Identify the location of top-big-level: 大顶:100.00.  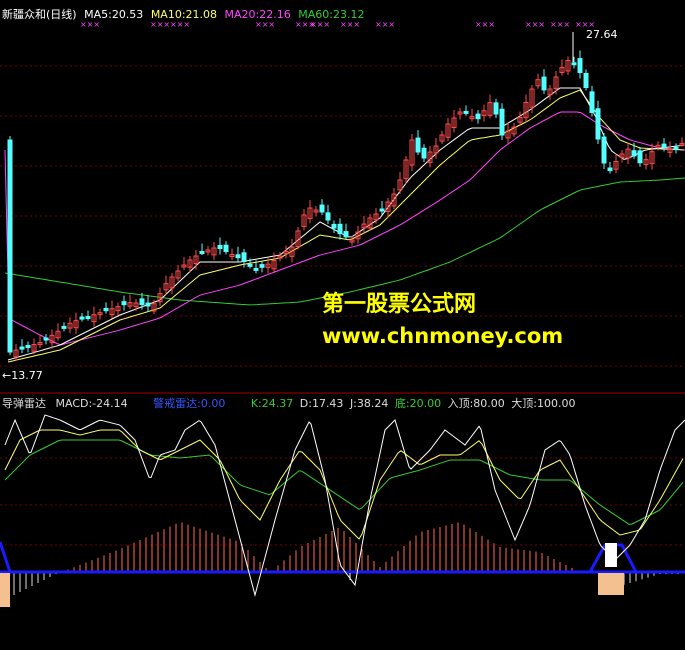
(543, 403).